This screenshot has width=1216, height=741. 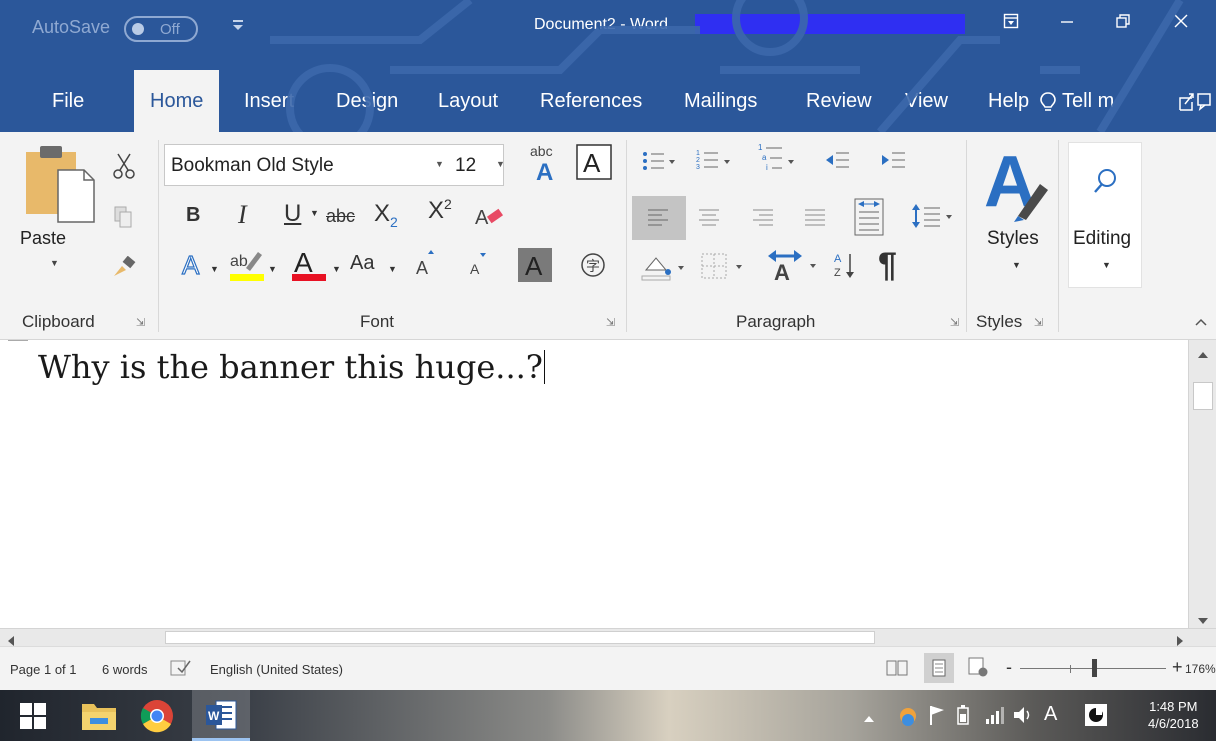 I want to click on zoom-out-button: -, so click(x=1009, y=667).